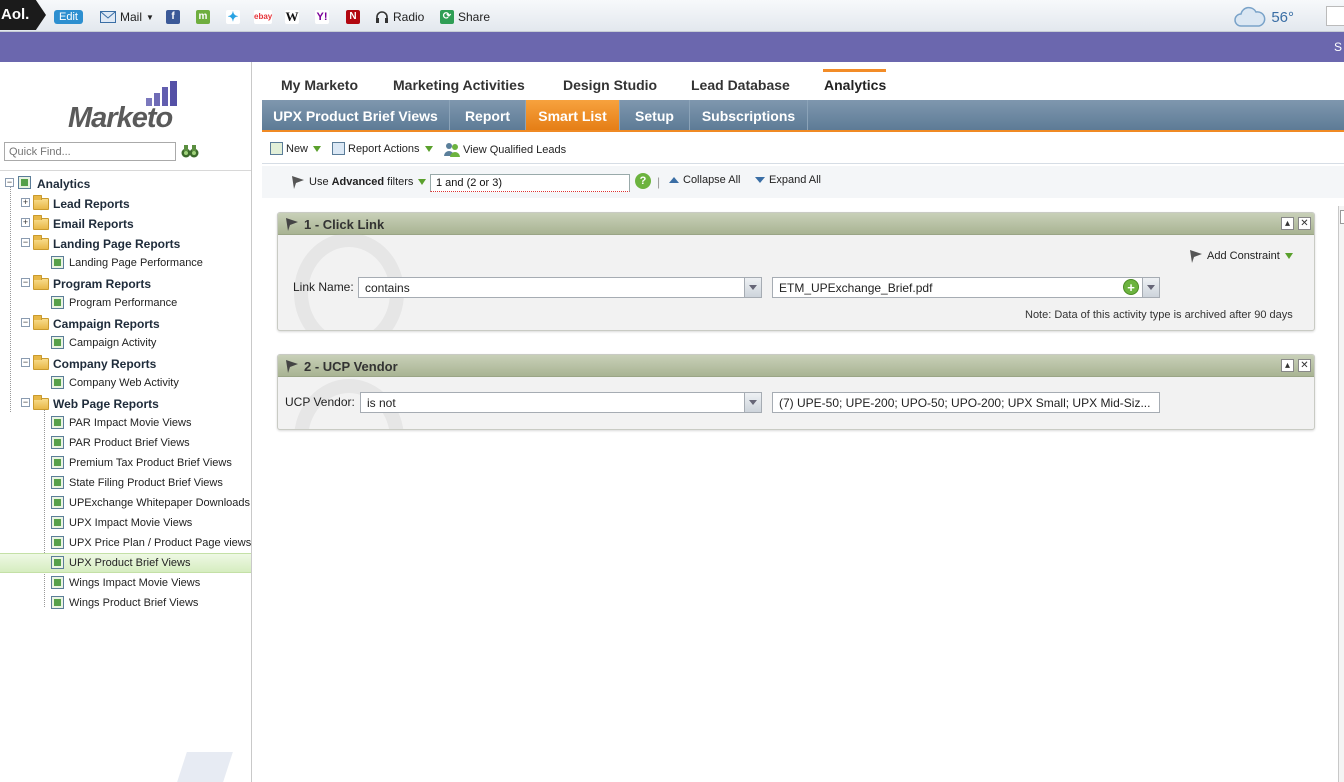 The width and height of the screenshot is (1344, 782). Describe the element at coordinates (263, 17) in the screenshot. I see `ebay-link: ebay` at that location.